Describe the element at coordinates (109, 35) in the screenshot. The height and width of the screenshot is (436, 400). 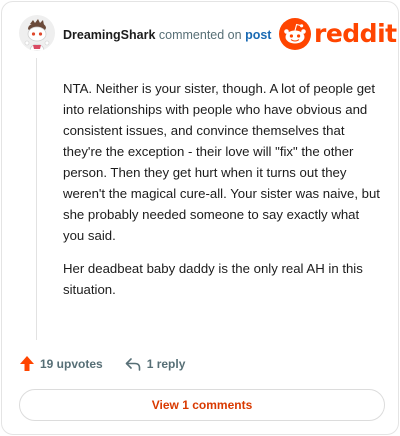
I see `username: DreamingShark` at that location.